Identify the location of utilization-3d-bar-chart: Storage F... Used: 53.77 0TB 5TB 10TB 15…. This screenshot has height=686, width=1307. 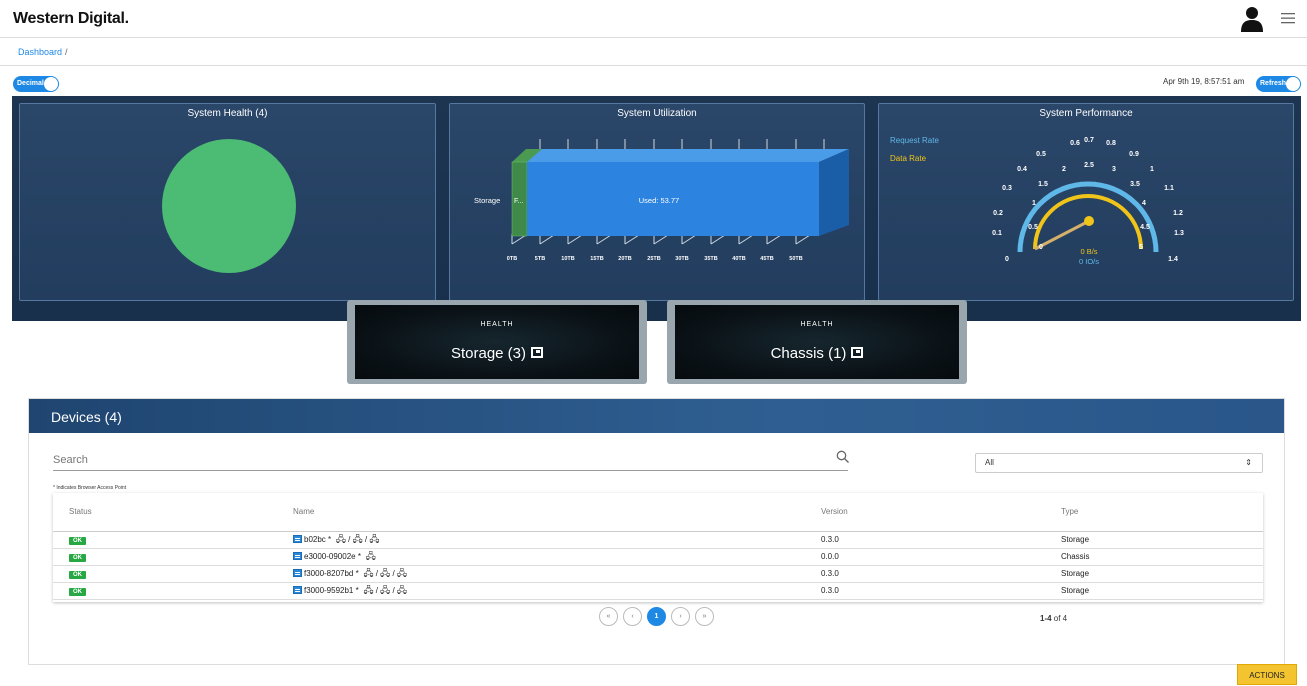
(658, 203).